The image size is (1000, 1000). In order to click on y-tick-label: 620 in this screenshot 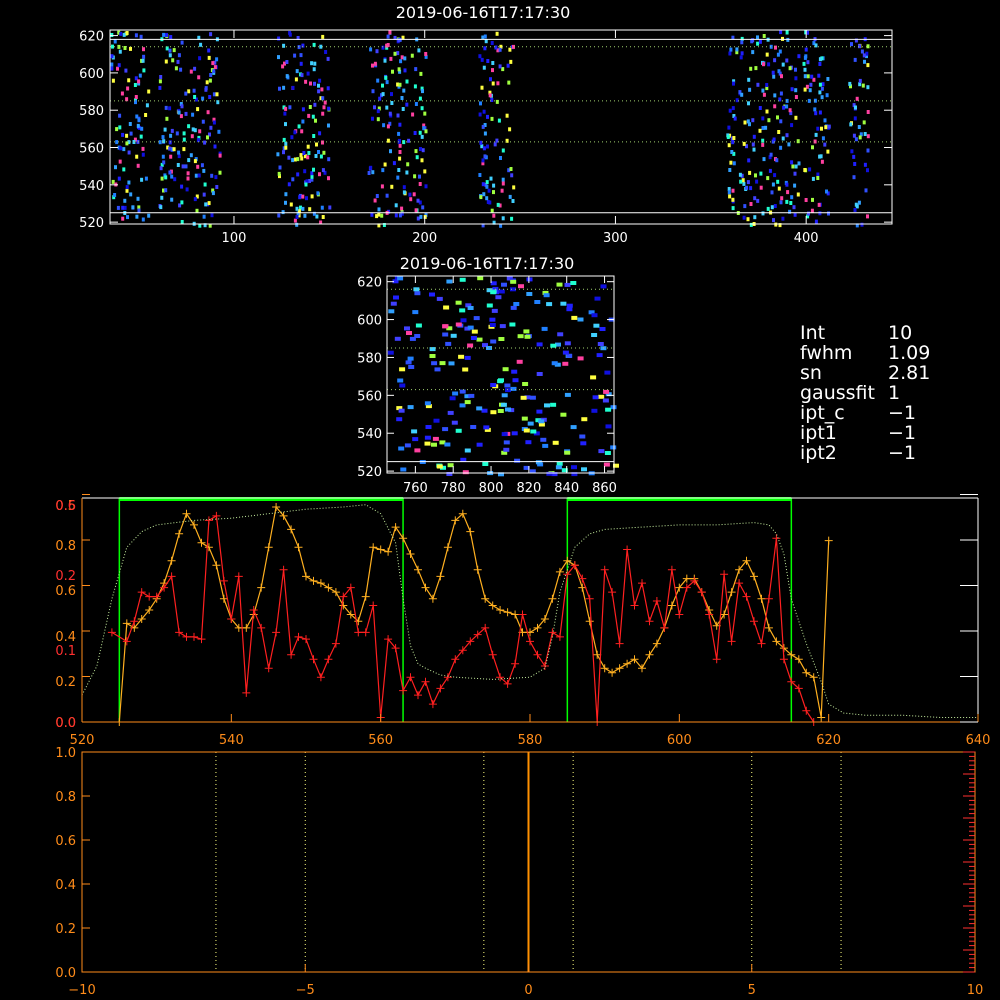, I will do `click(369, 283)`.